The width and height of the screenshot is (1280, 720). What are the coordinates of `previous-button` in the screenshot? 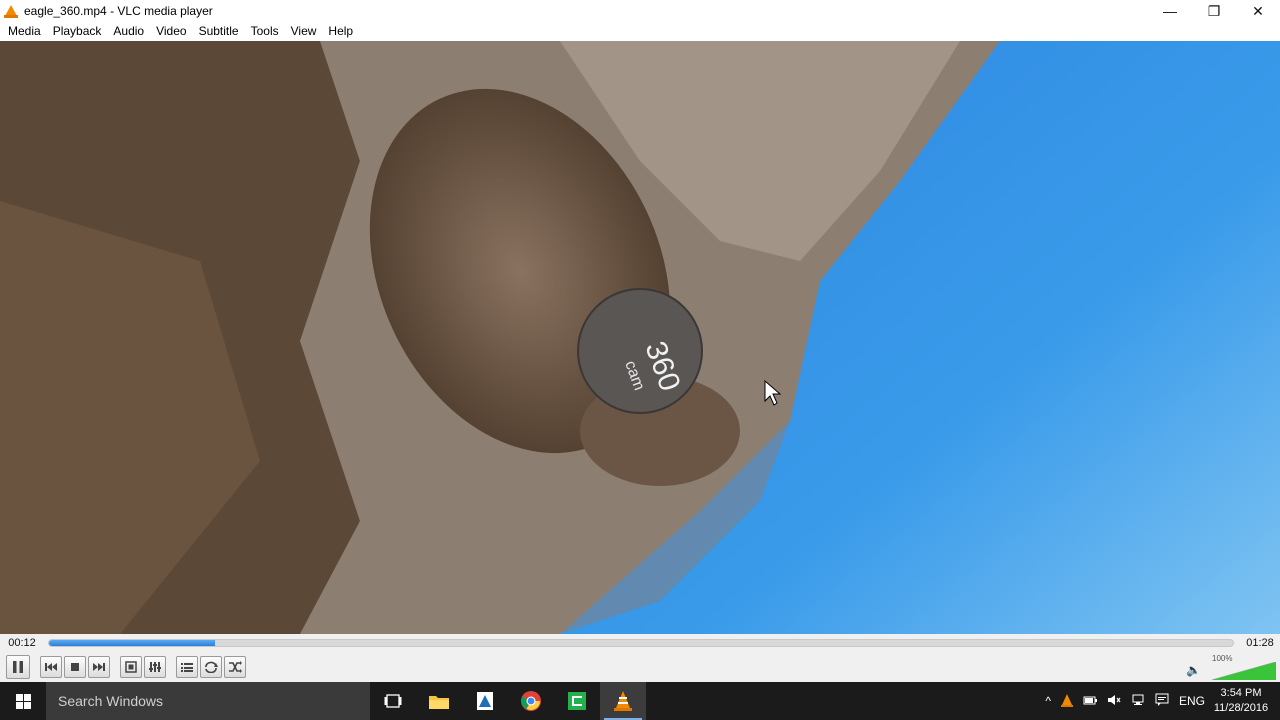 It's located at (51, 667).